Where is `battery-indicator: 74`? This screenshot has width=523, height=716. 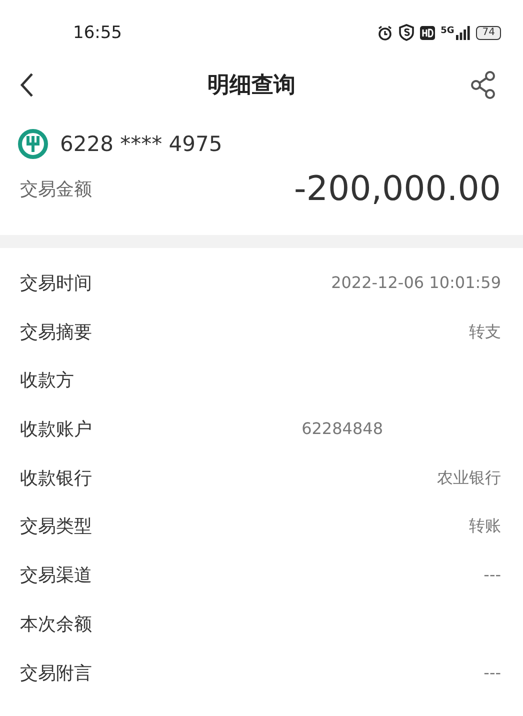 battery-indicator: 74 is located at coordinates (488, 33).